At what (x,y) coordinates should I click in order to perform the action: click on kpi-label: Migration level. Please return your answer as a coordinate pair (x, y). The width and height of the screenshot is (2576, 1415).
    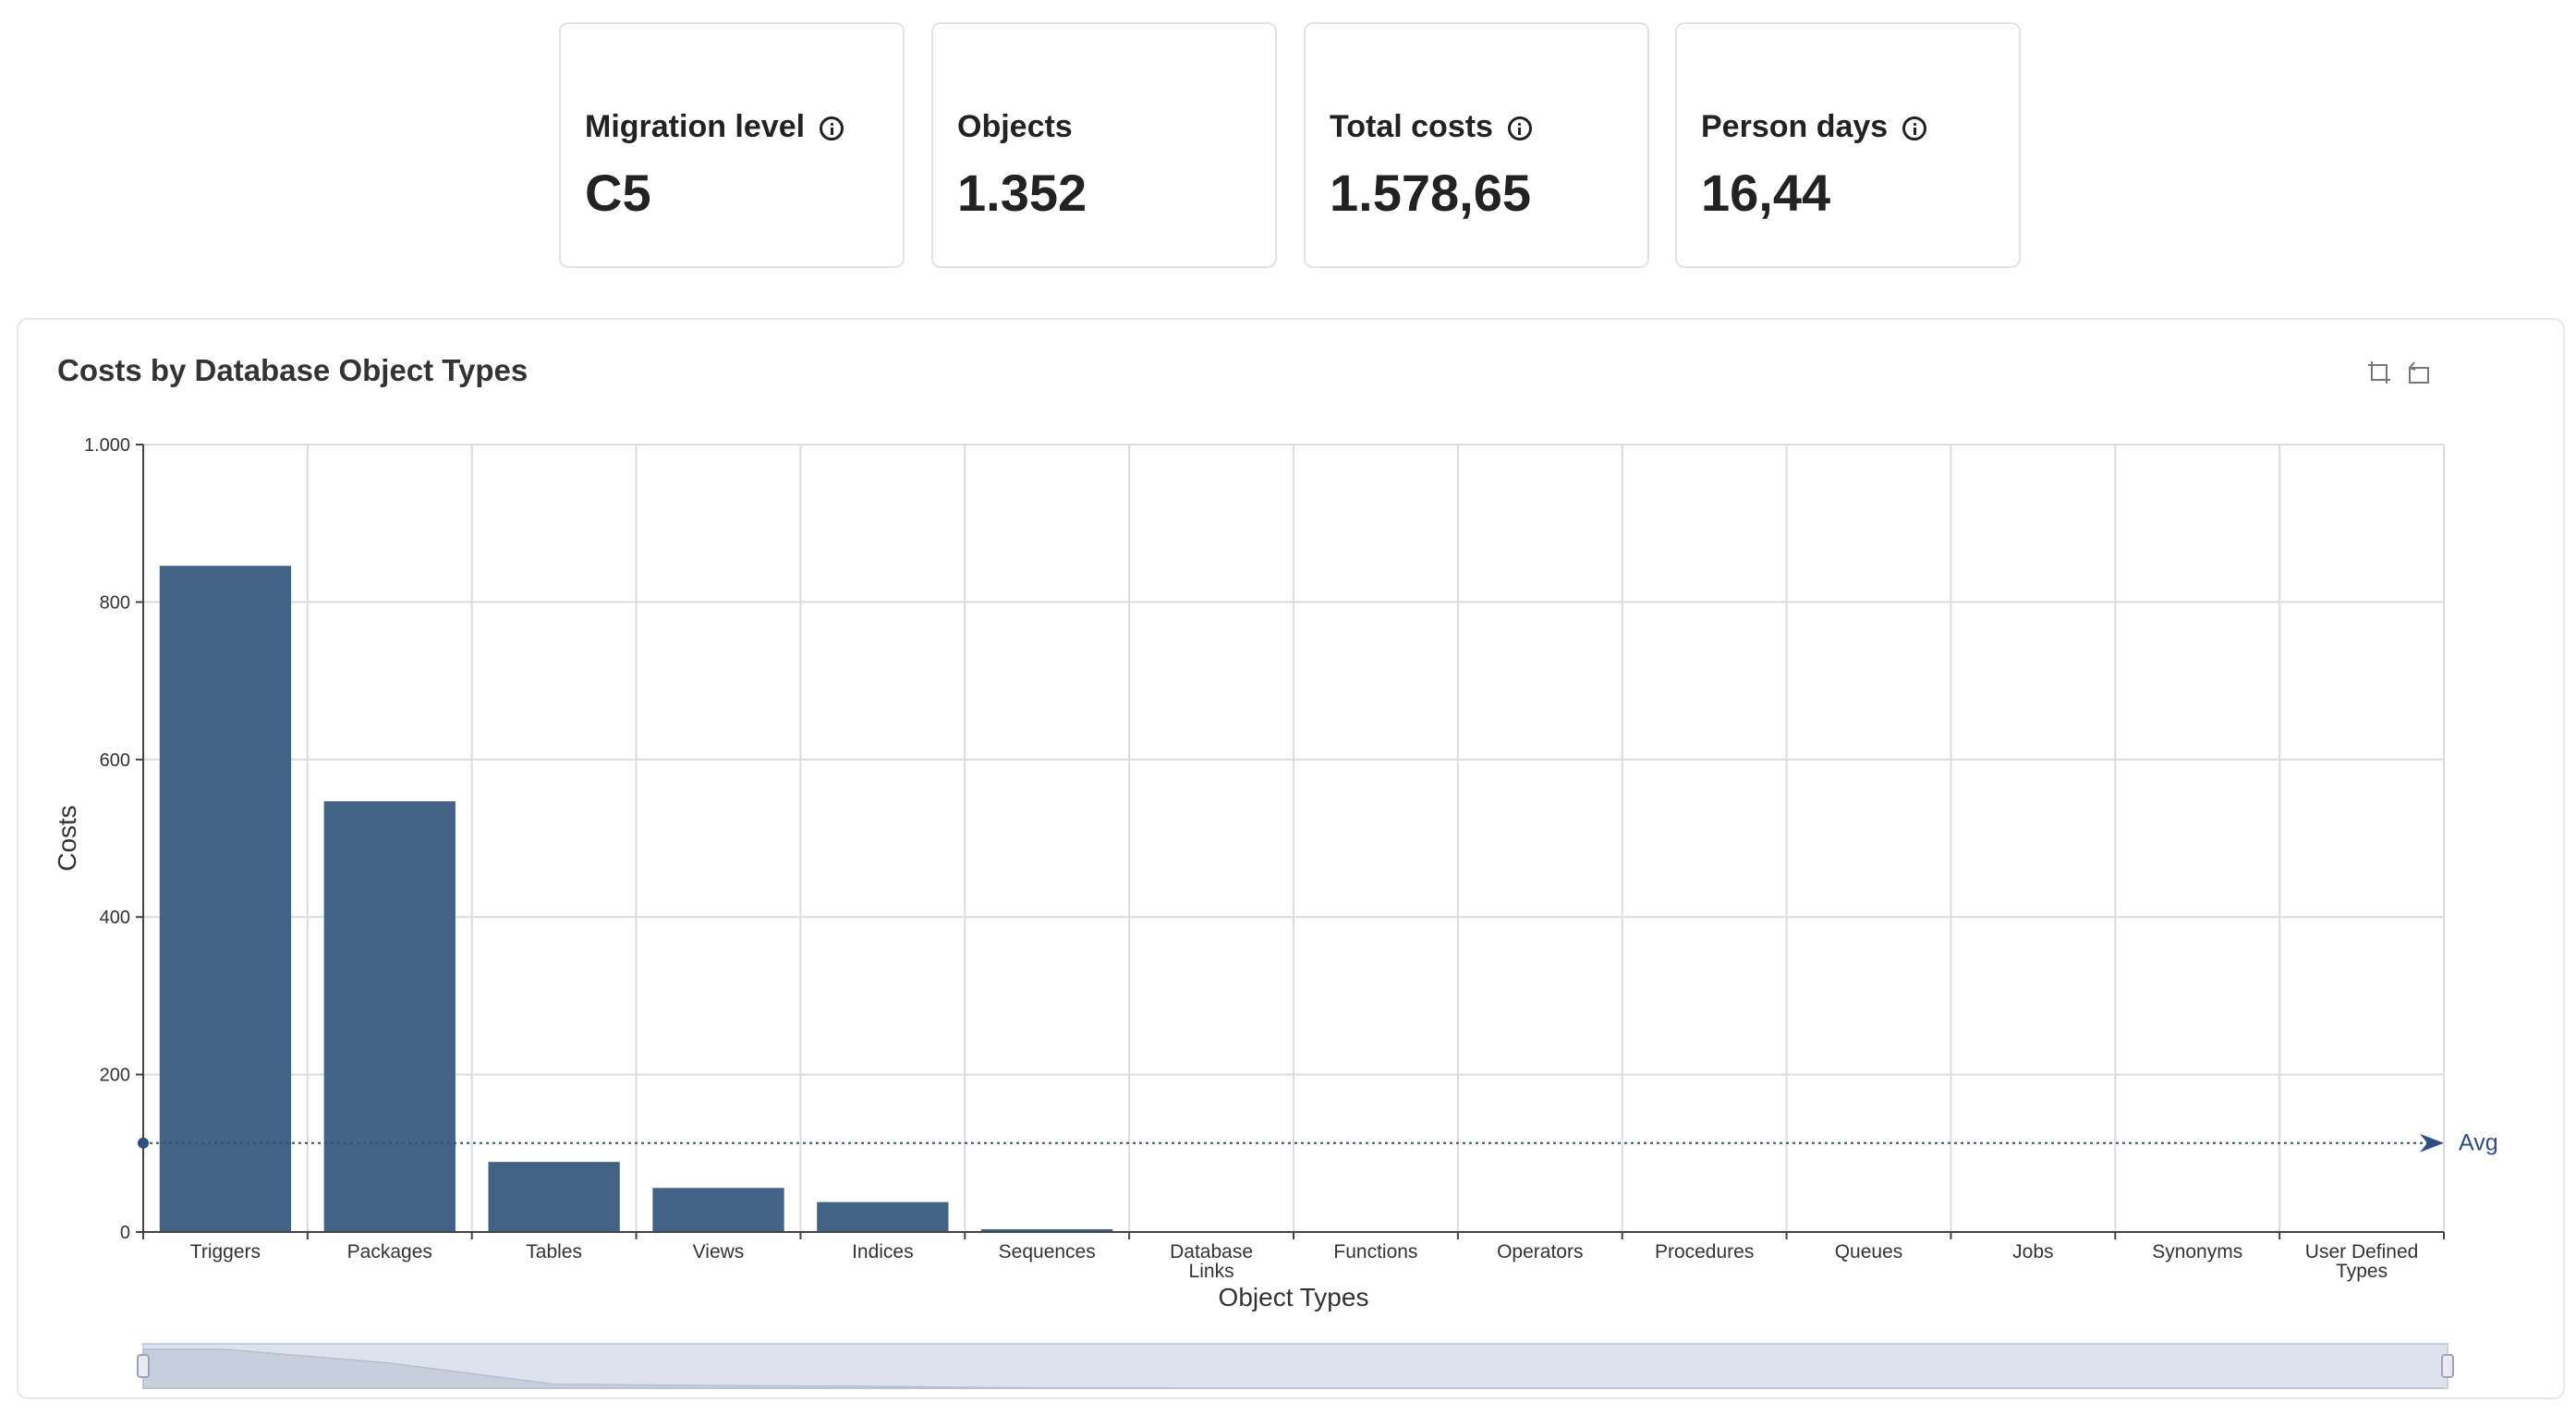
    Looking at the image, I should click on (714, 127).